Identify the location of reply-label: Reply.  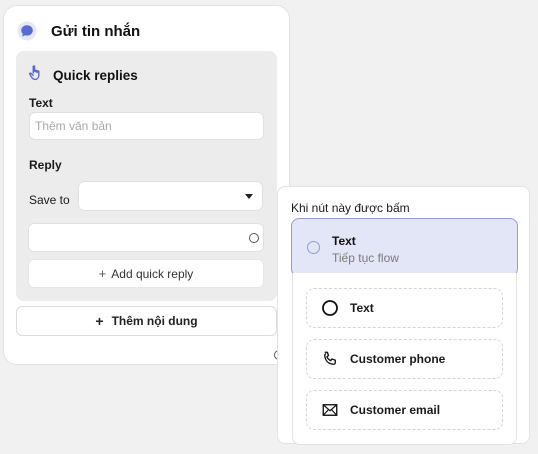
(45, 165).